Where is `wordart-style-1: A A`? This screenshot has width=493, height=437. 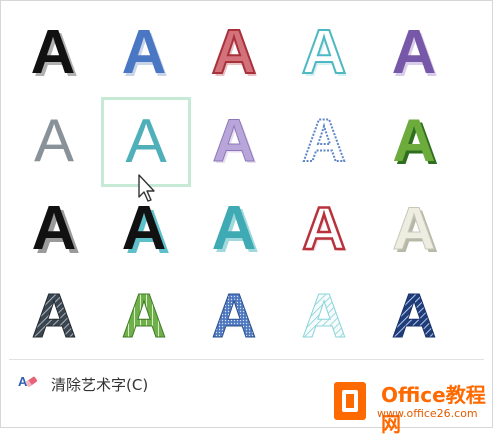
wordart-style-1: A A is located at coordinates (55, 53).